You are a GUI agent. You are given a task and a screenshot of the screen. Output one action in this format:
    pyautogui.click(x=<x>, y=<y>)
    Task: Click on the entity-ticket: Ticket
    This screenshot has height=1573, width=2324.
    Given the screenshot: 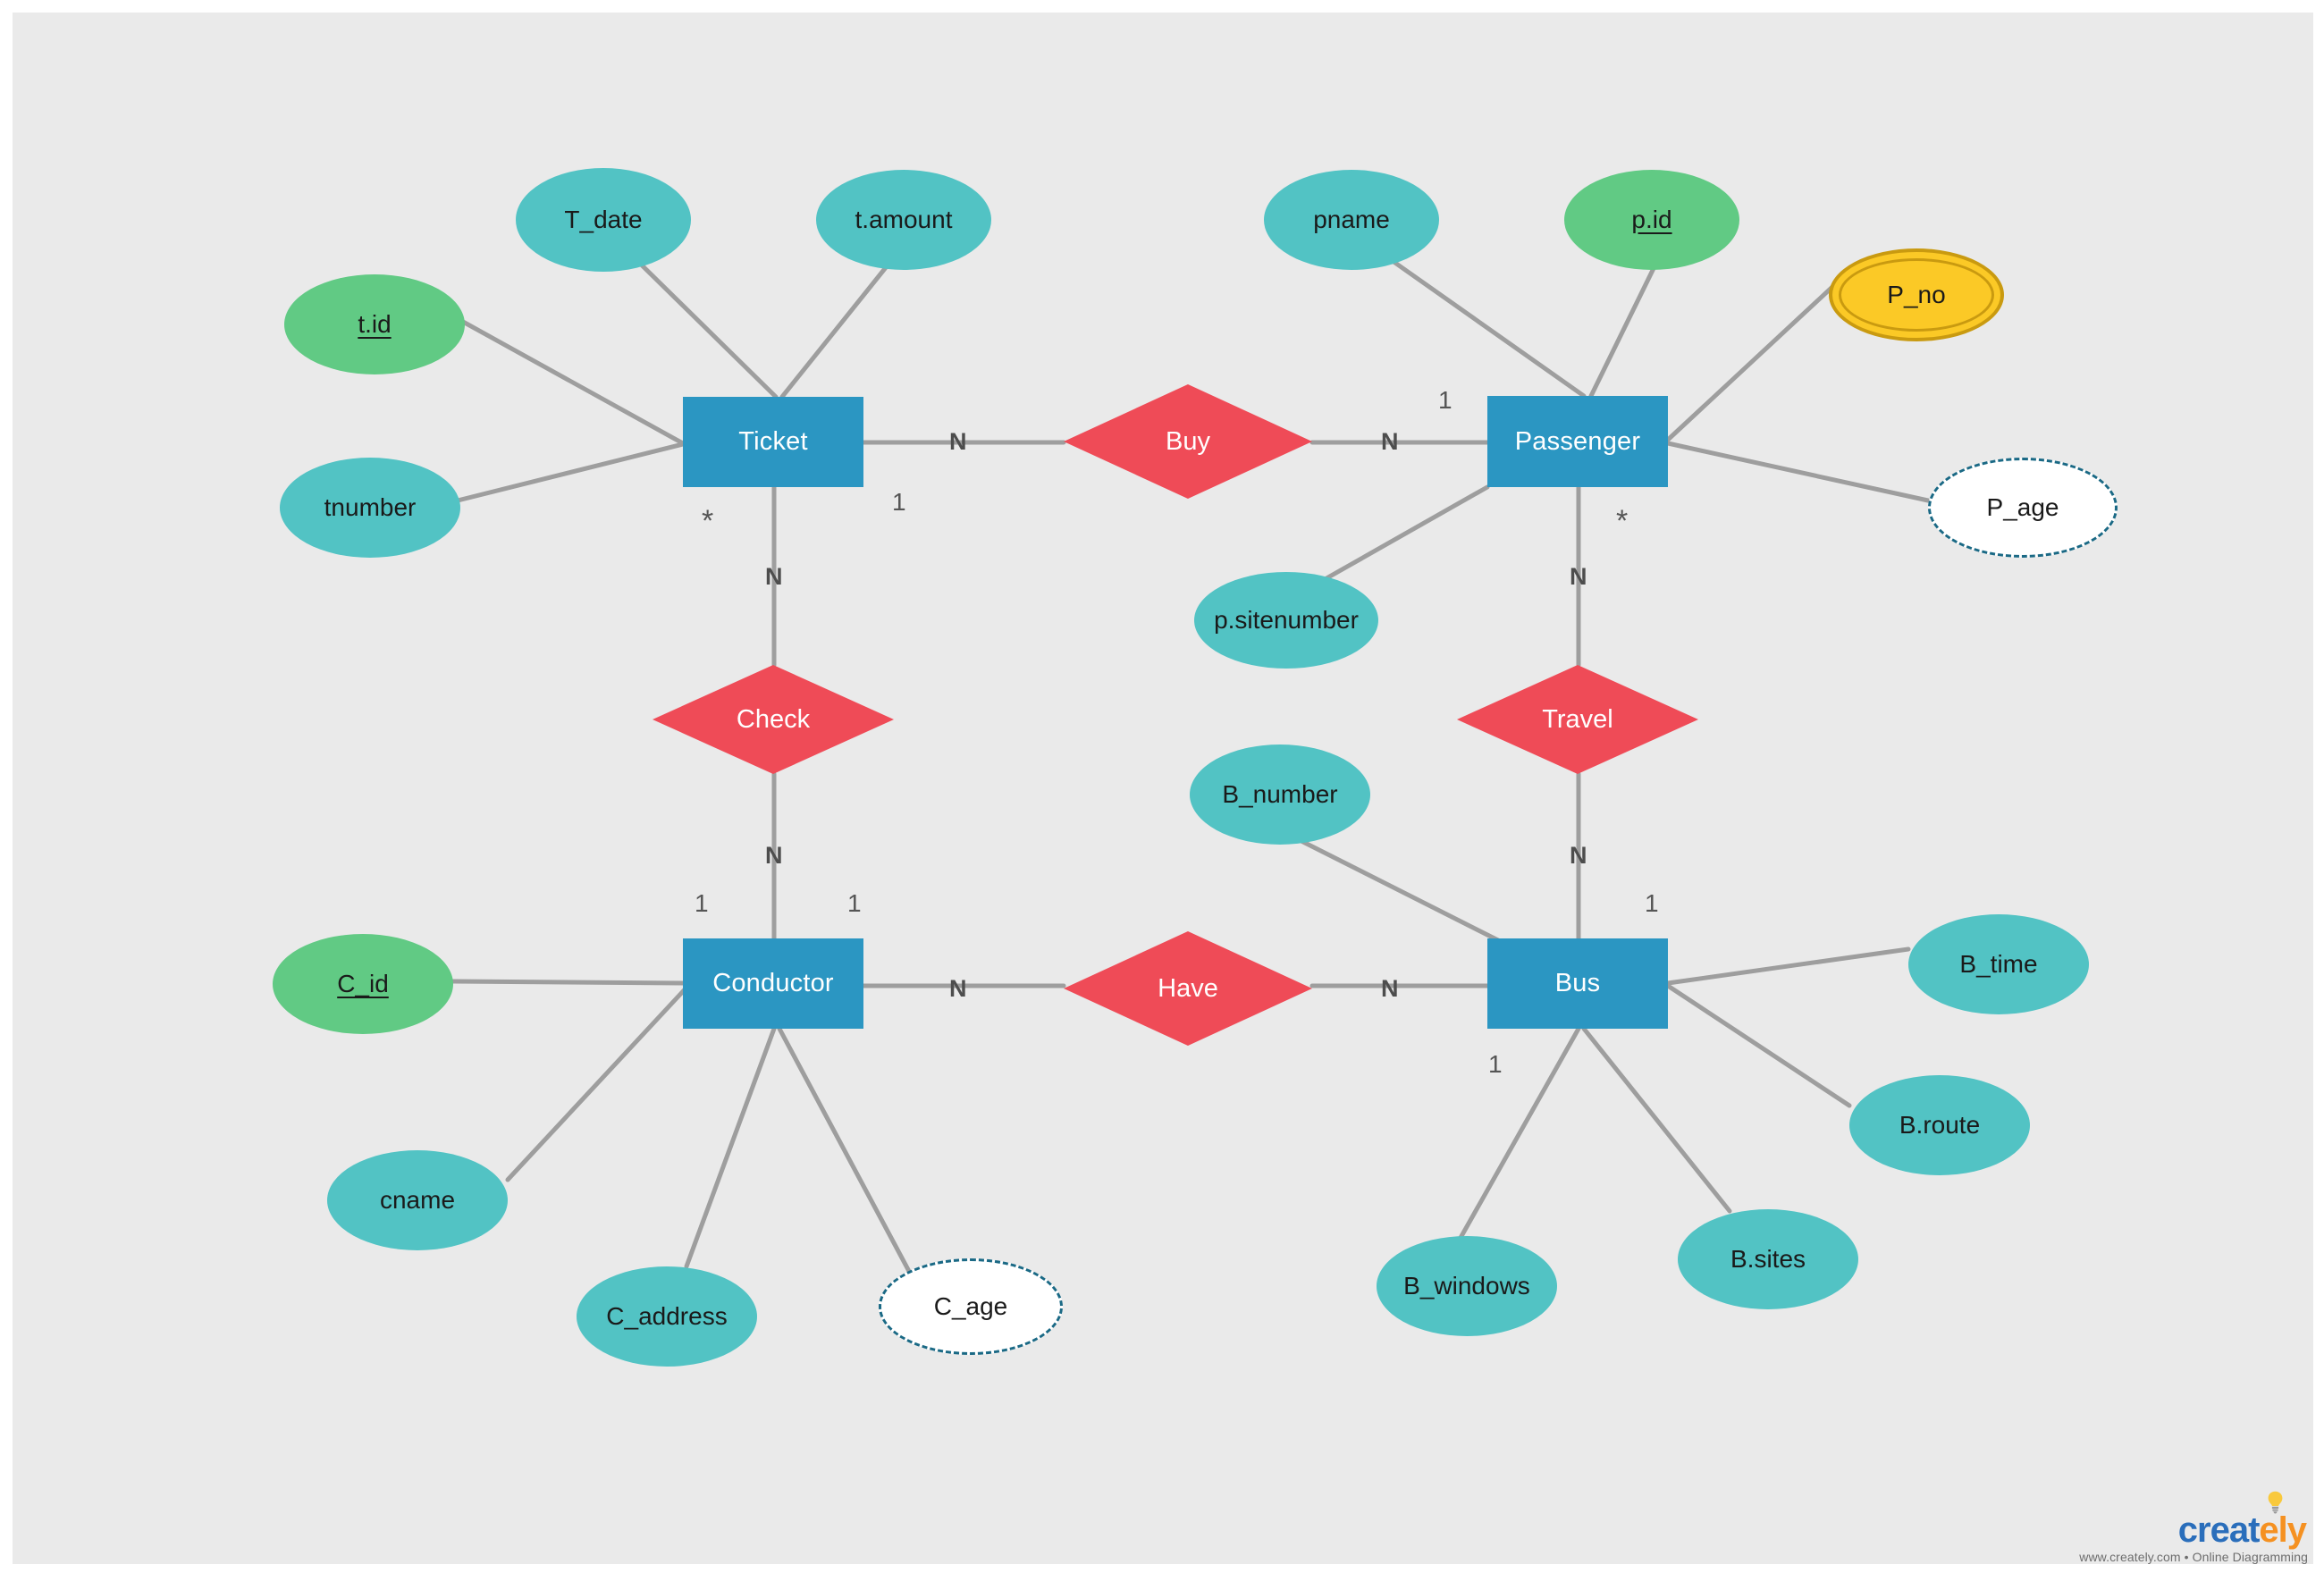 What is the action you would take?
    pyautogui.click(x=773, y=442)
    